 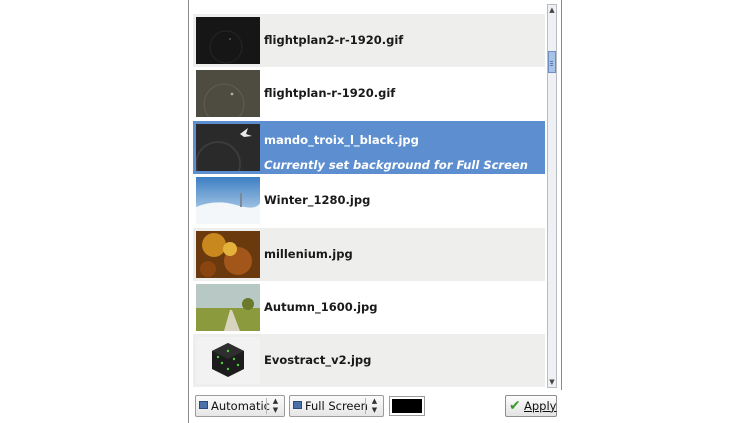 What do you see at coordinates (308, 254) in the screenshot?
I see `wallpaper-filename: millenium.jpg` at bounding box center [308, 254].